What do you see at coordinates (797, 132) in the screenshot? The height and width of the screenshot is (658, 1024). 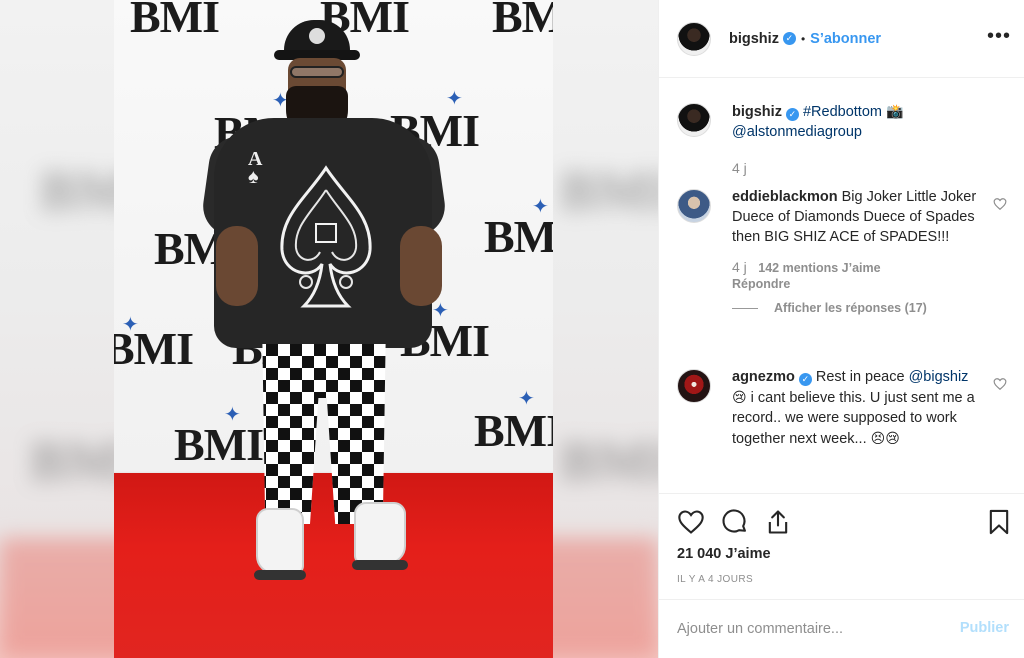 I see `mention-link: @alstonmediagroup` at bounding box center [797, 132].